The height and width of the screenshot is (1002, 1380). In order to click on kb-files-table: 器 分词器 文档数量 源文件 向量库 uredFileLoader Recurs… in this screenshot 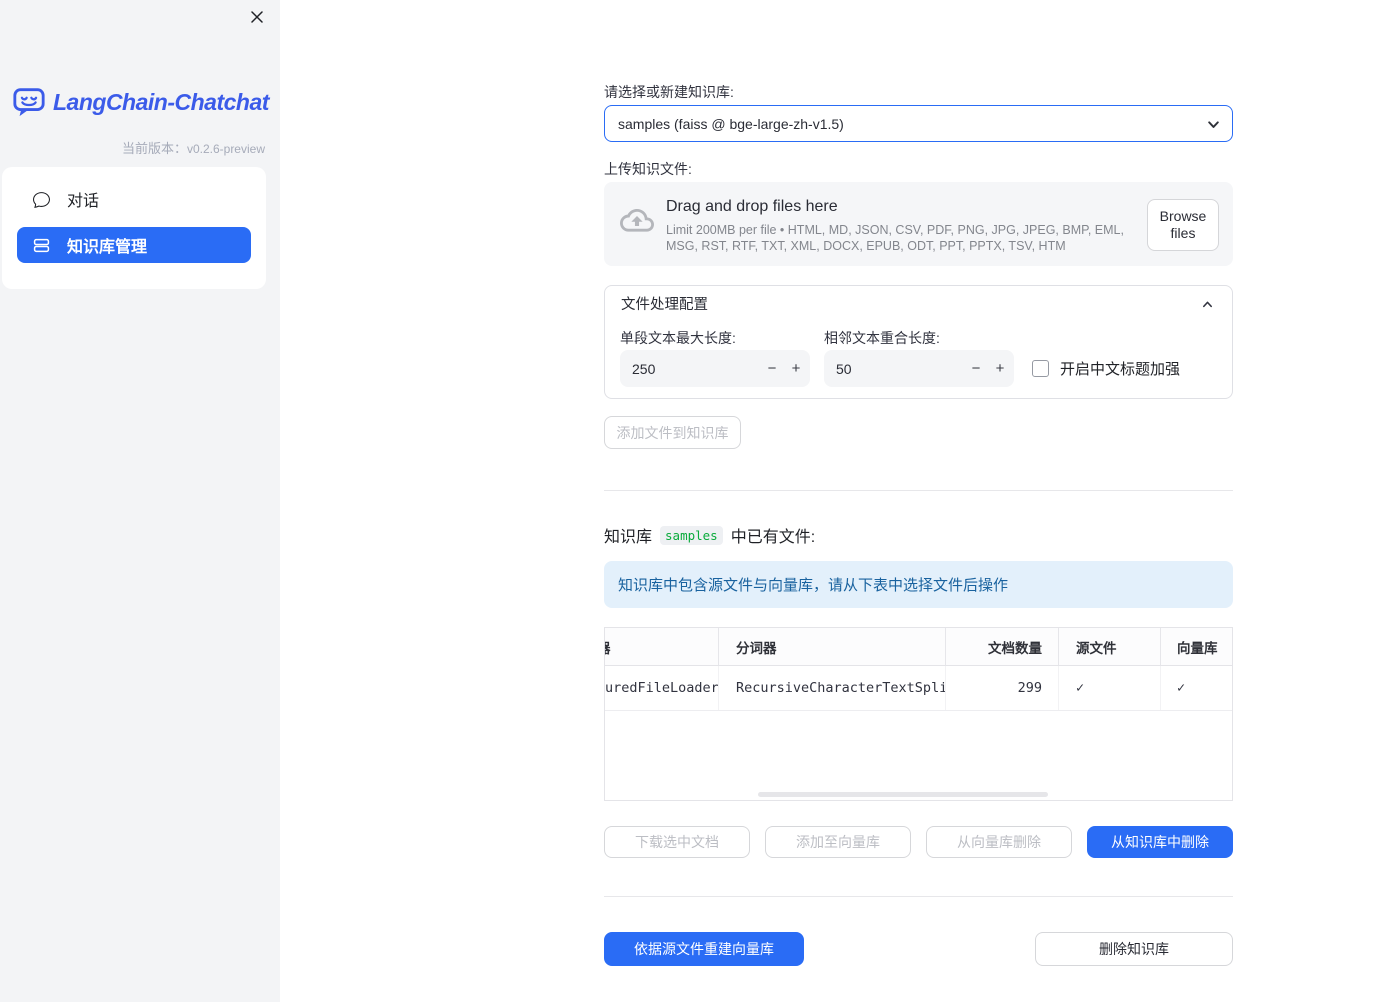, I will do `click(918, 714)`.